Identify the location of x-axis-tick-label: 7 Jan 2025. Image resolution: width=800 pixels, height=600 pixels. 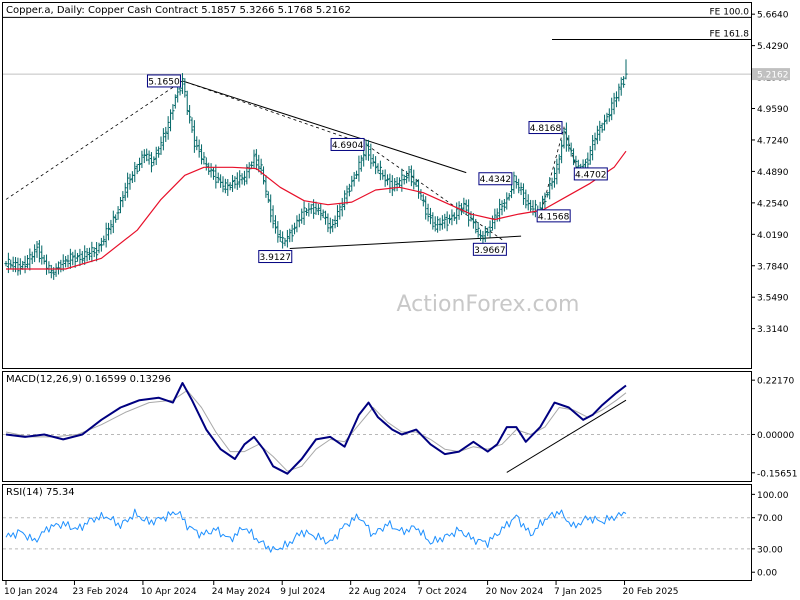
(578, 592).